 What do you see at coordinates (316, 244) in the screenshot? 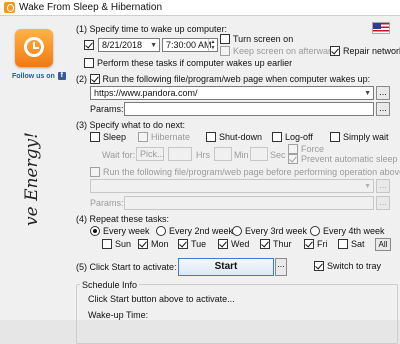
I see `day-fri: Fri` at bounding box center [316, 244].